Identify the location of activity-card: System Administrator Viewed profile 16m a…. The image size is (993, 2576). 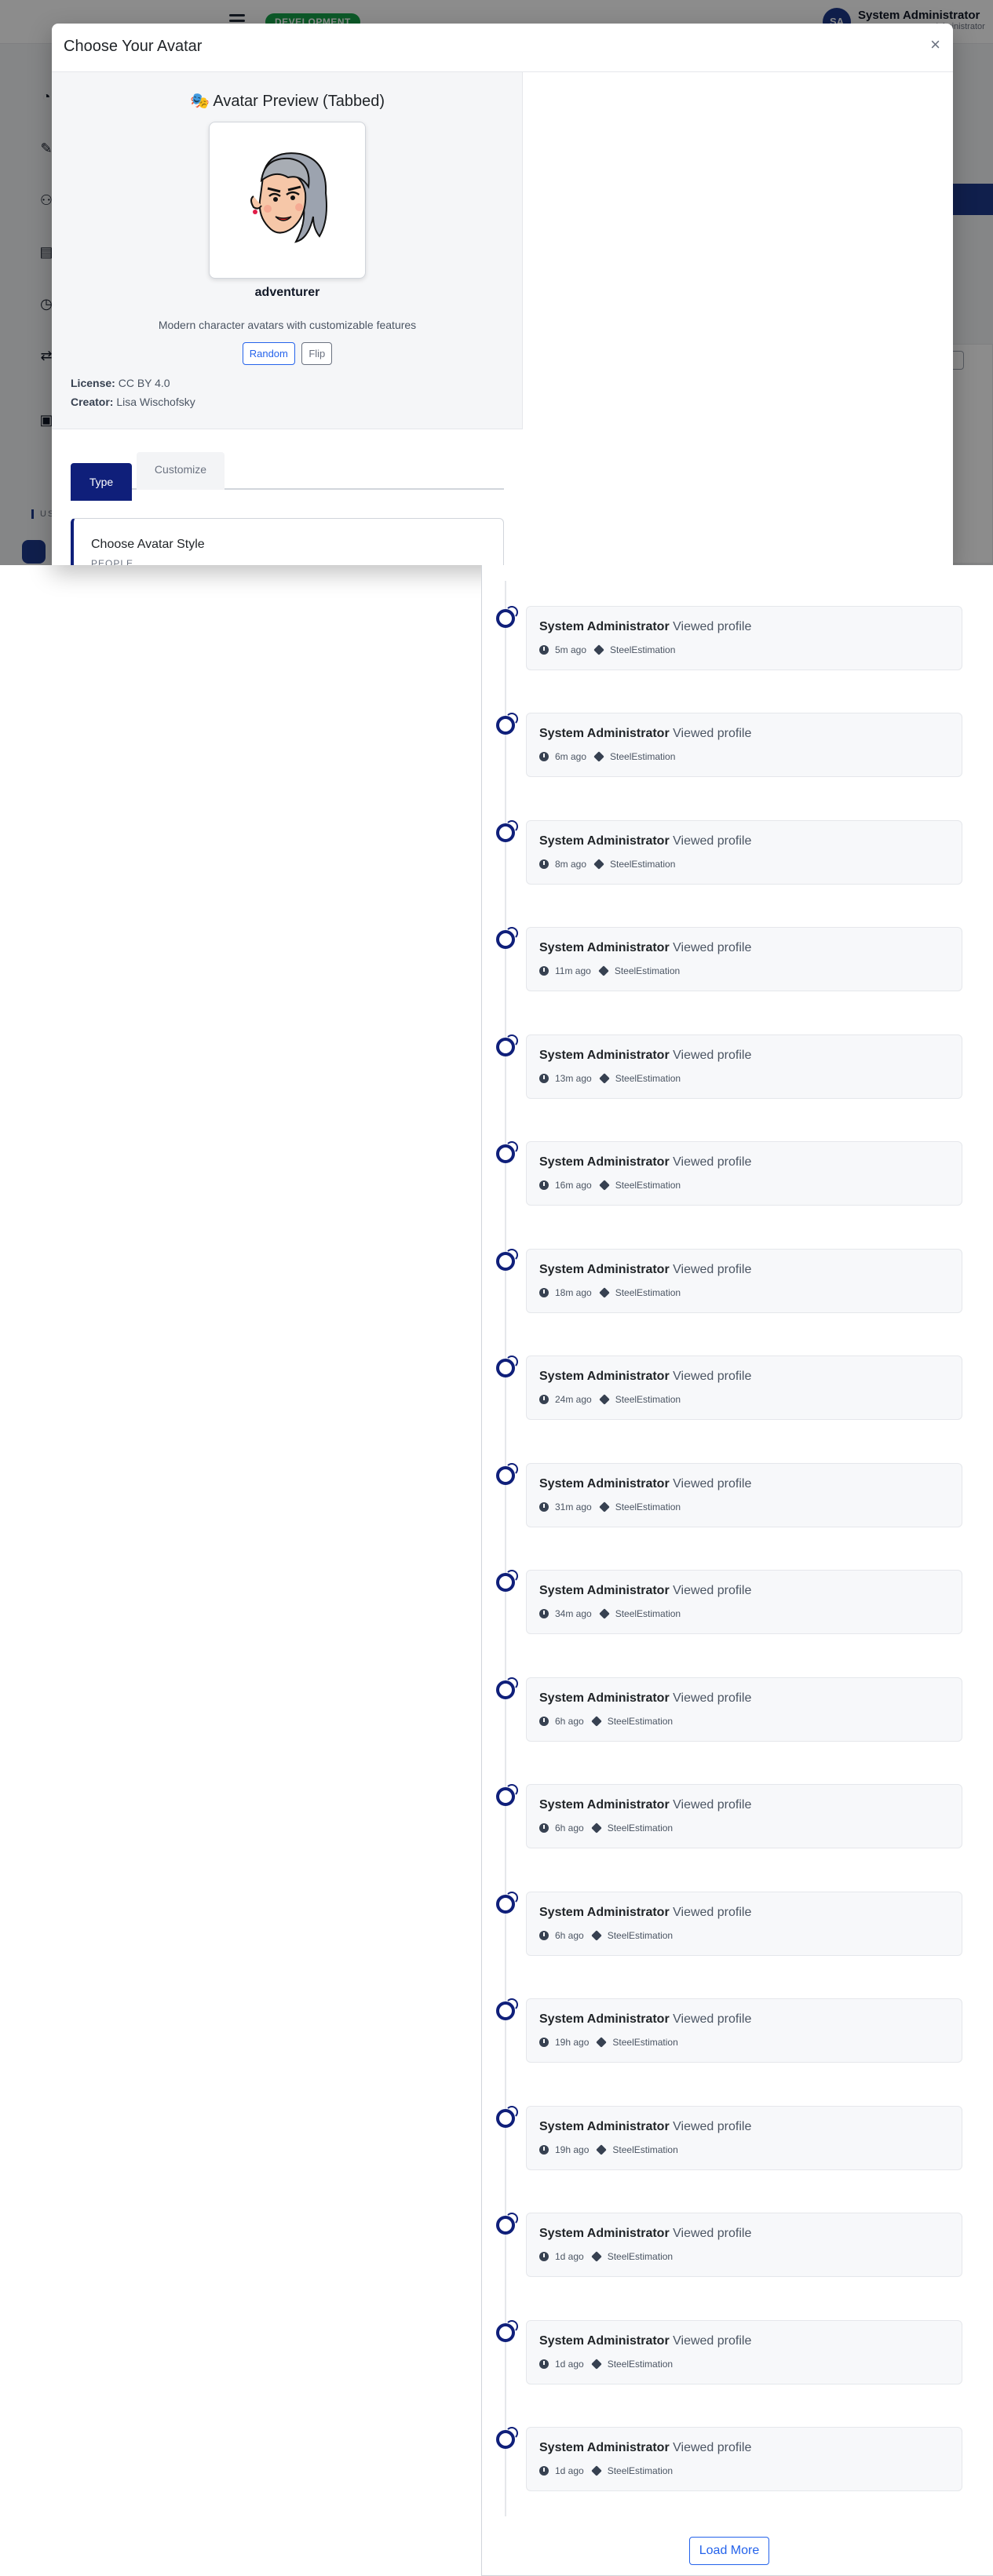
(744, 1173).